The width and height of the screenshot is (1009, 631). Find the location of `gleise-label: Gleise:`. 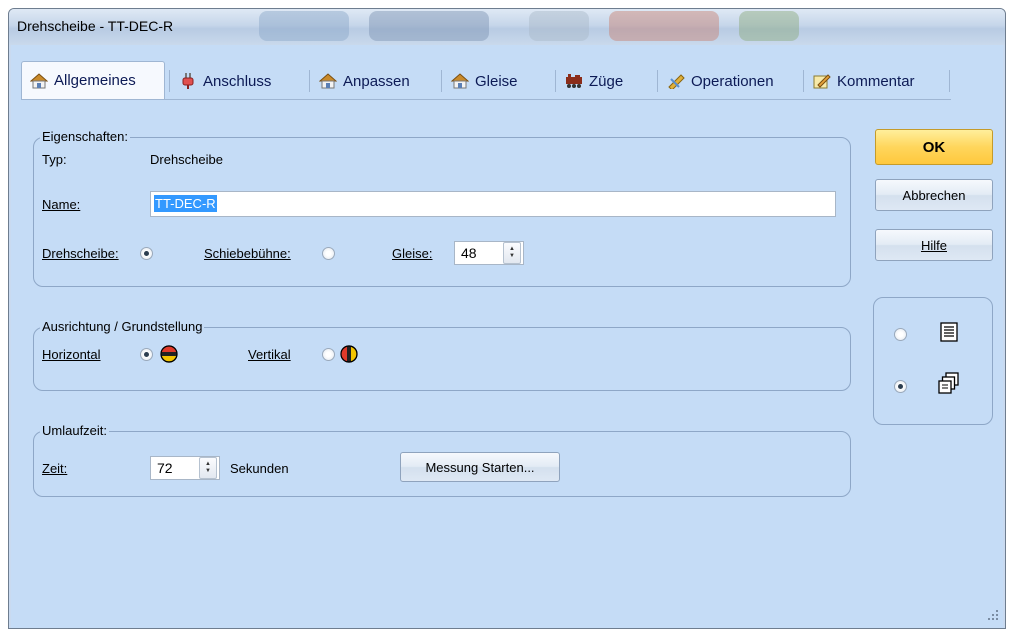

gleise-label: Gleise: is located at coordinates (412, 253).